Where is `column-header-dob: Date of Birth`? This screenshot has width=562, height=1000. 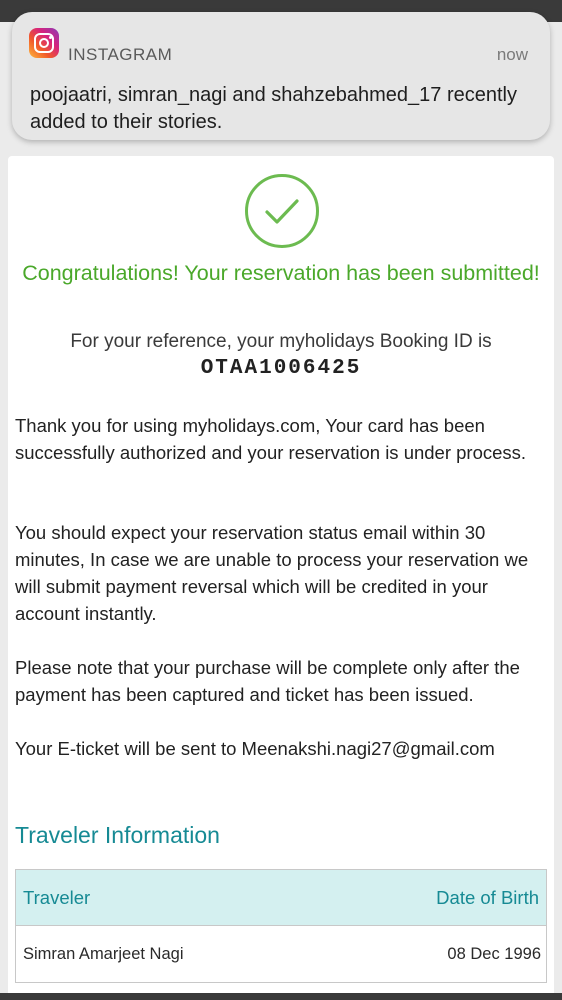
column-header-dob: Date of Birth is located at coordinates (487, 897).